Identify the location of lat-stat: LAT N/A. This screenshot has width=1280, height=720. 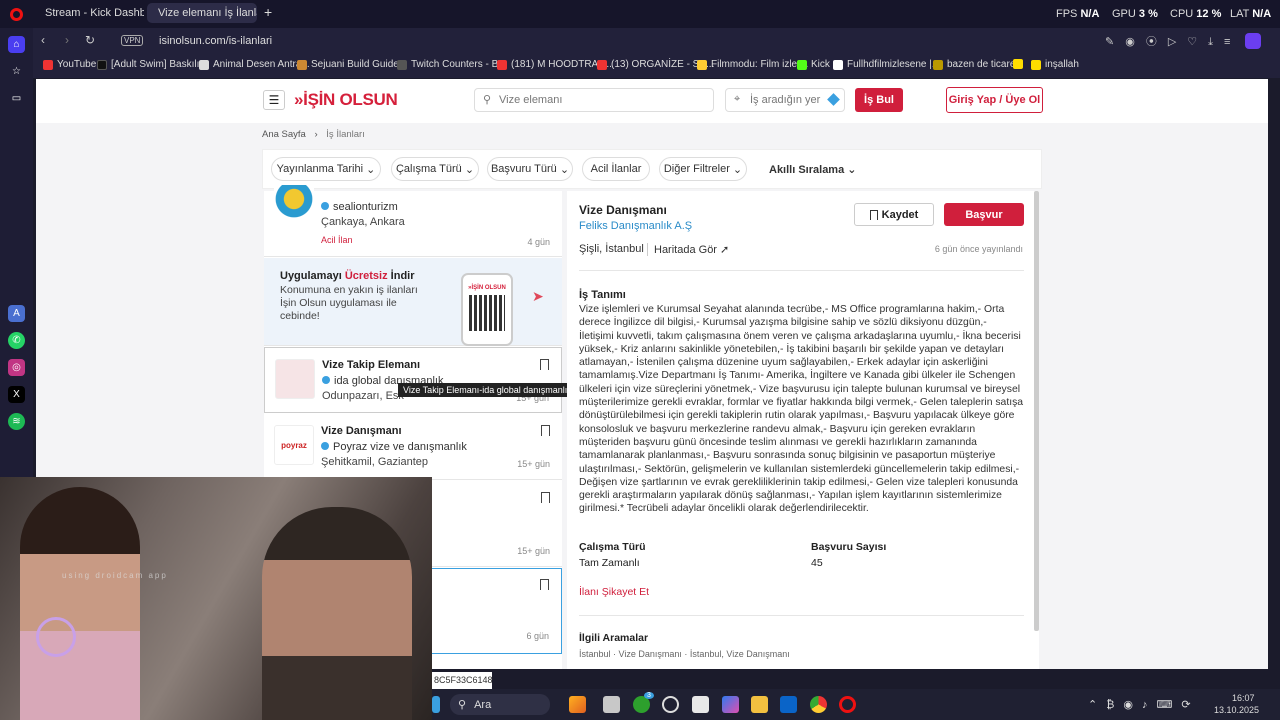
(1251, 14).